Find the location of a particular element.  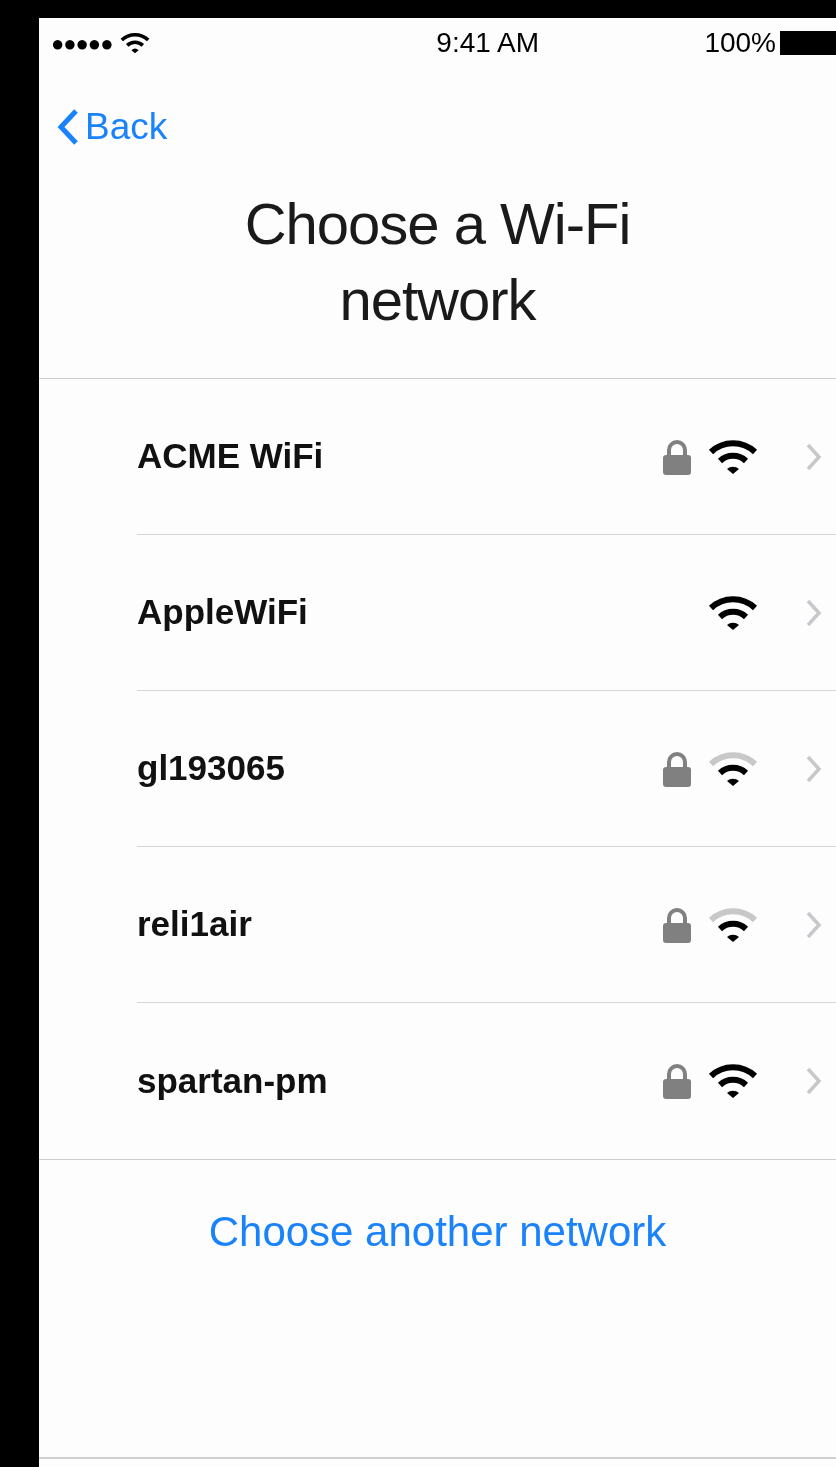

network-row: ACME WiFi is located at coordinates (486, 457).